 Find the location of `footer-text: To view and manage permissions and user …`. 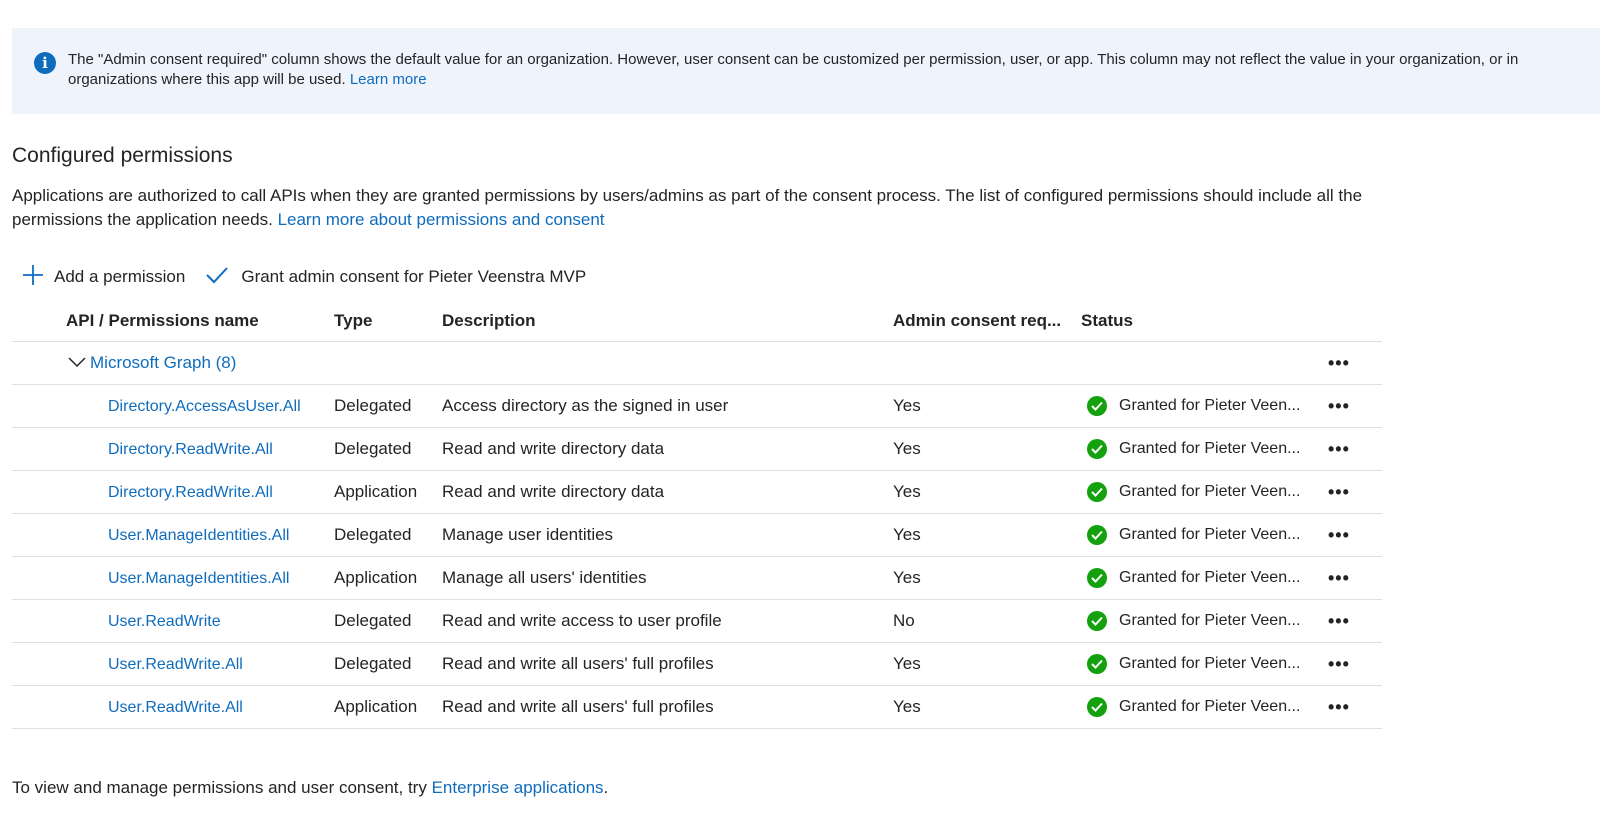

footer-text: To view and manage permissions and user … is located at coordinates (219, 787).